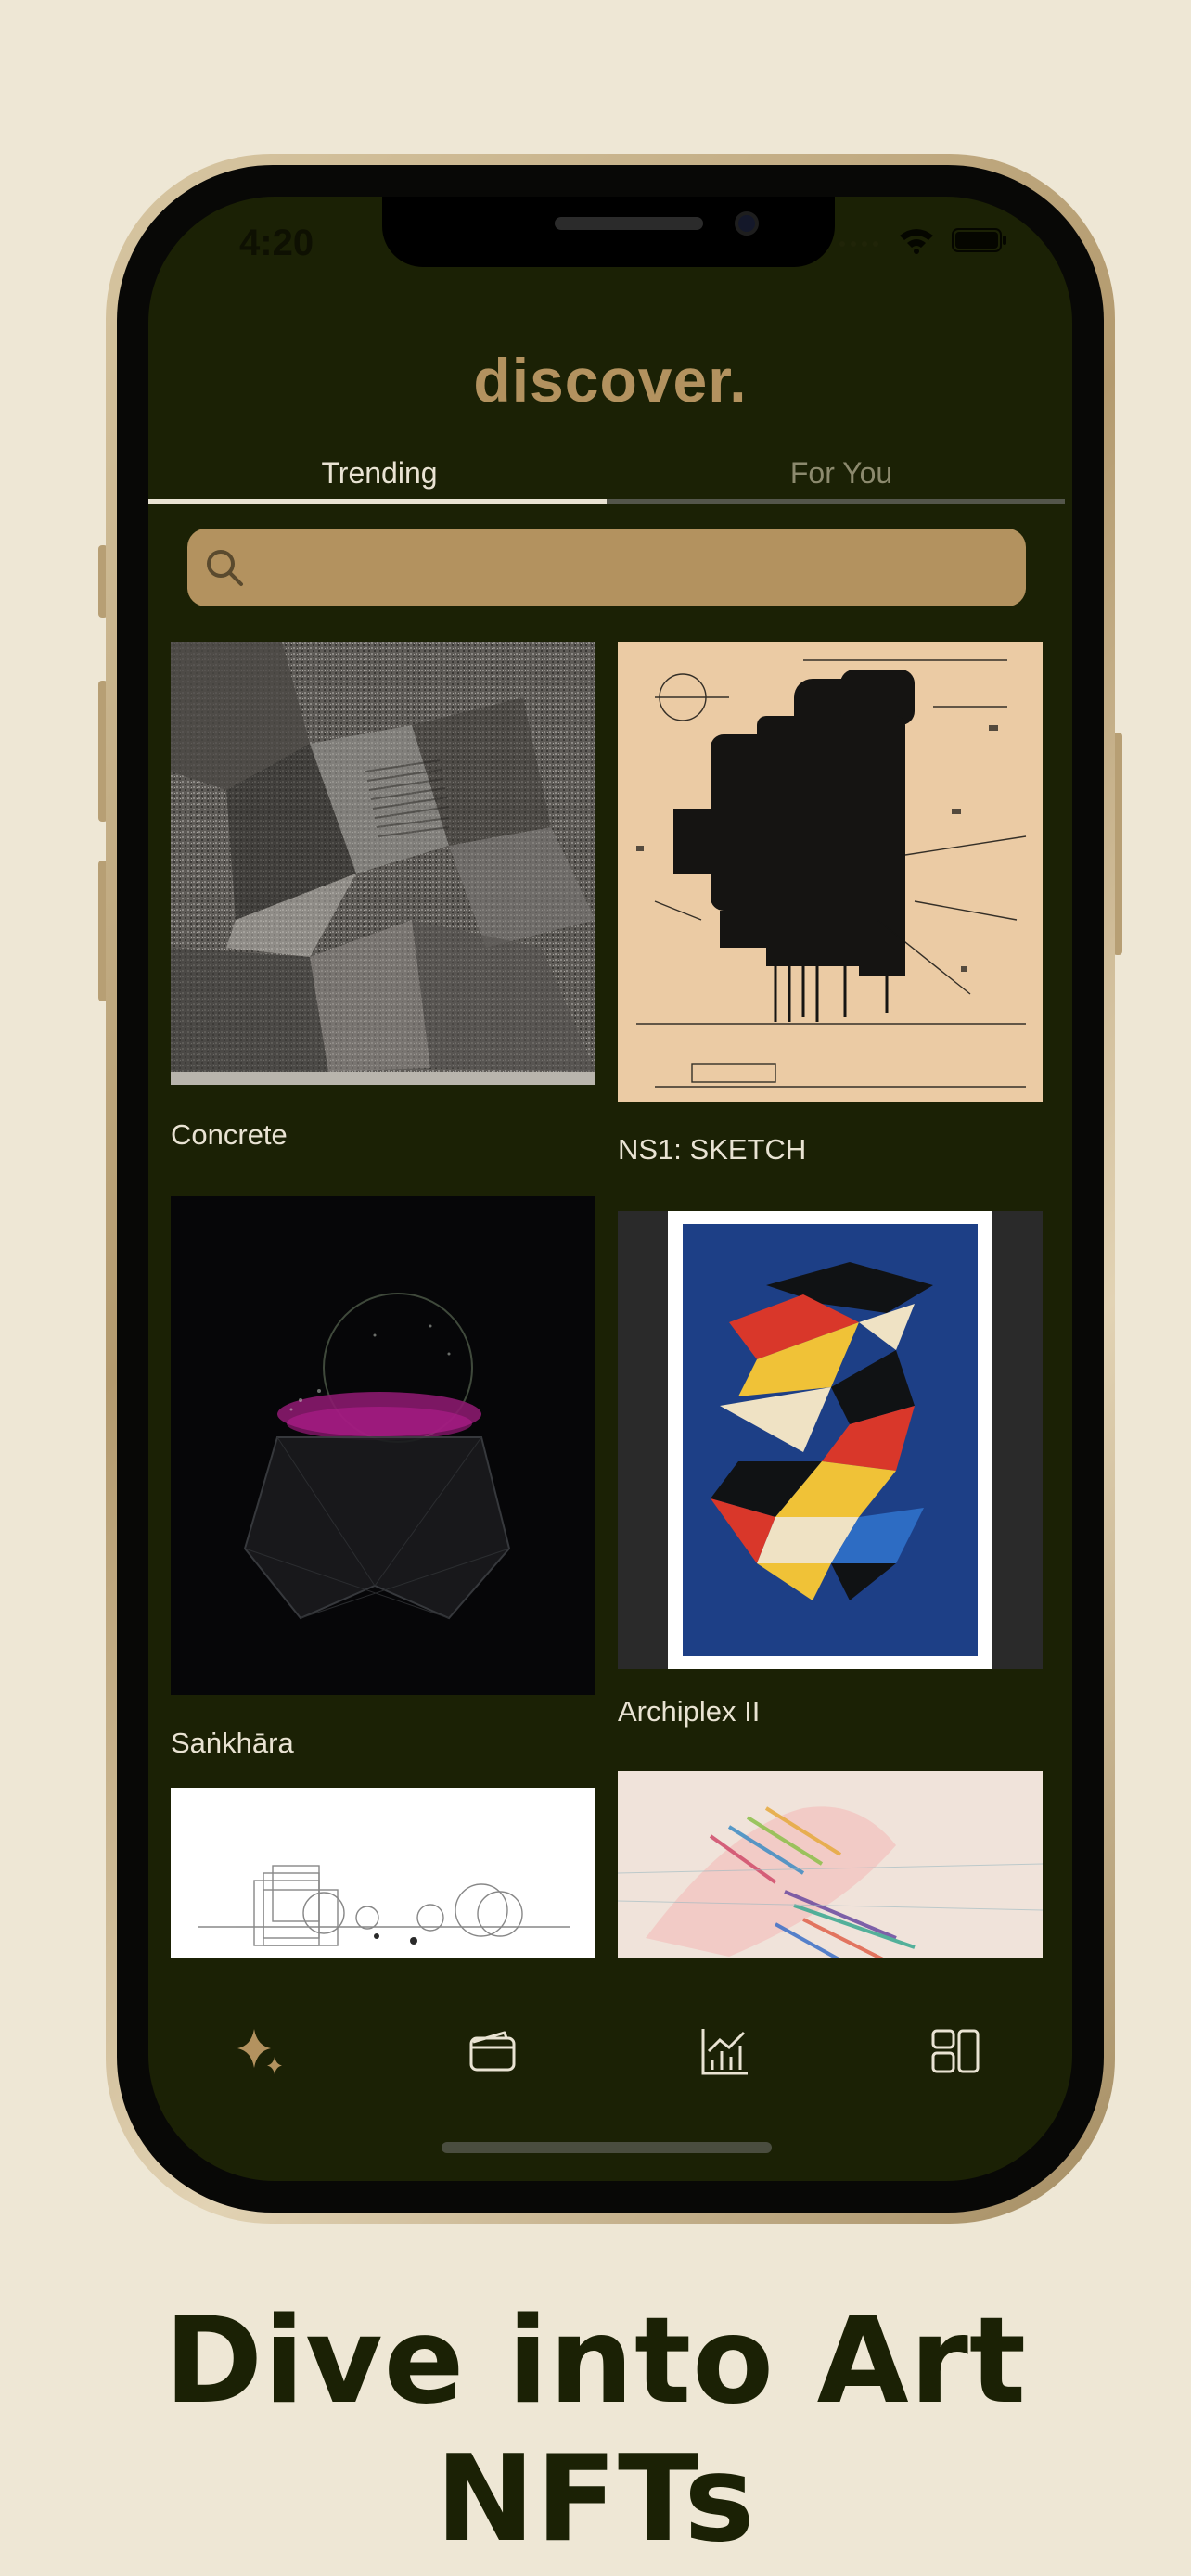 The image size is (1191, 2576). I want to click on search-icon, so click(225, 568).